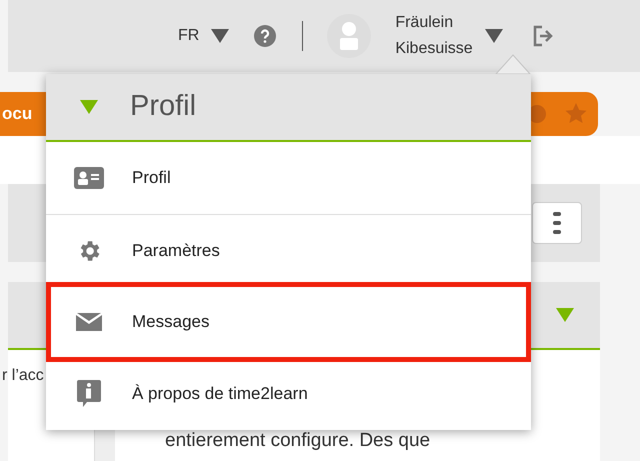  I want to click on user-name: Kibesuisse, so click(434, 49).